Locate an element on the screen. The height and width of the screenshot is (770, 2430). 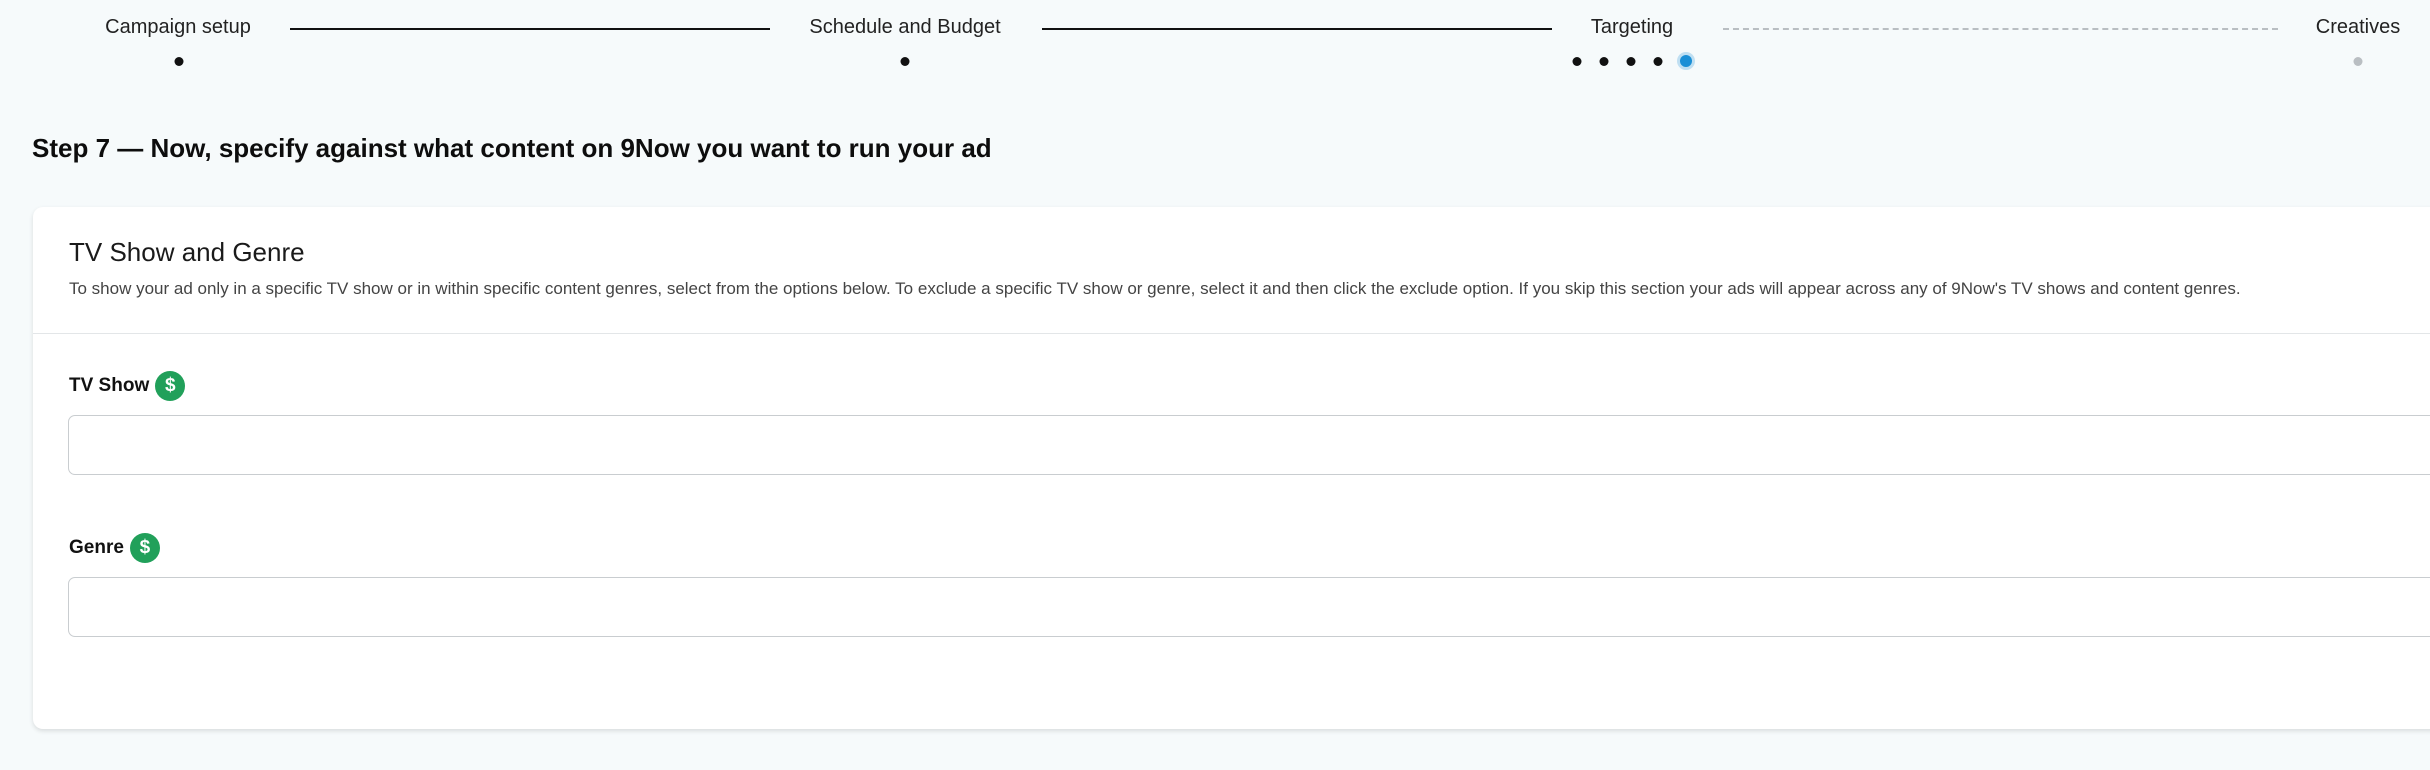
step-label-targeting: Targeting is located at coordinates (1632, 27).